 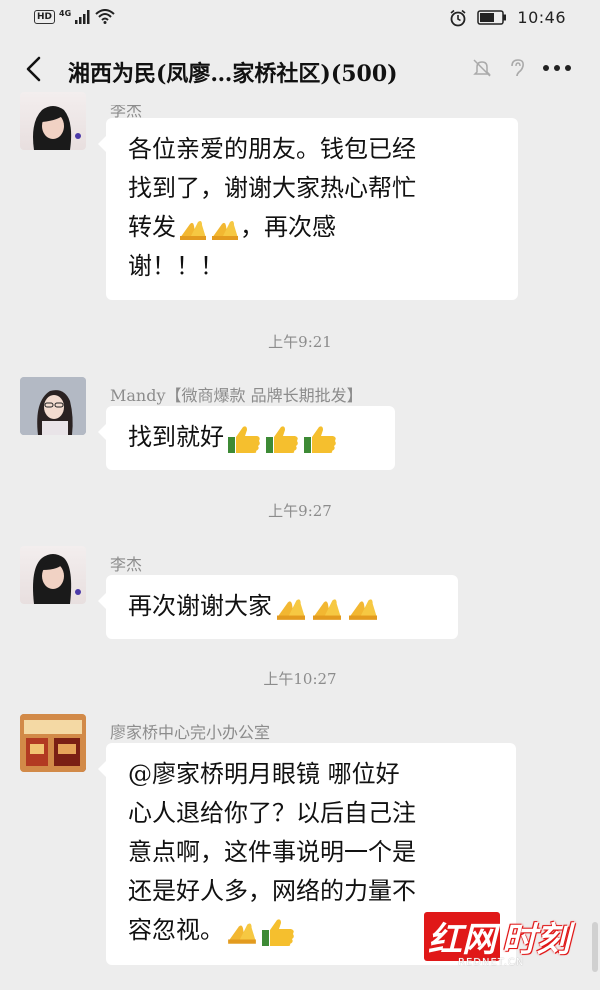 What do you see at coordinates (482, 68) in the screenshot?
I see `mute-bell-icon` at bounding box center [482, 68].